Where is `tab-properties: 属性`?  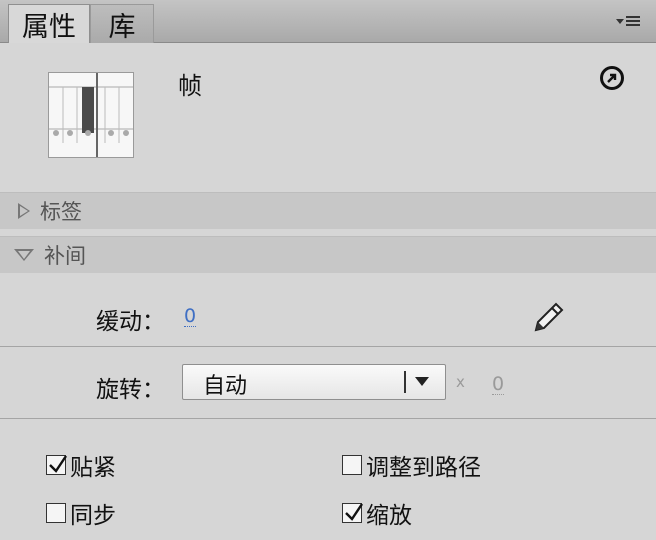 tab-properties: 属性 is located at coordinates (49, 23).